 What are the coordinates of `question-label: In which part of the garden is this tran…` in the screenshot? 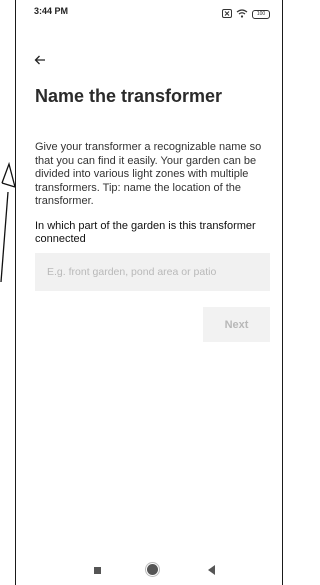 It's located at (145, 232).